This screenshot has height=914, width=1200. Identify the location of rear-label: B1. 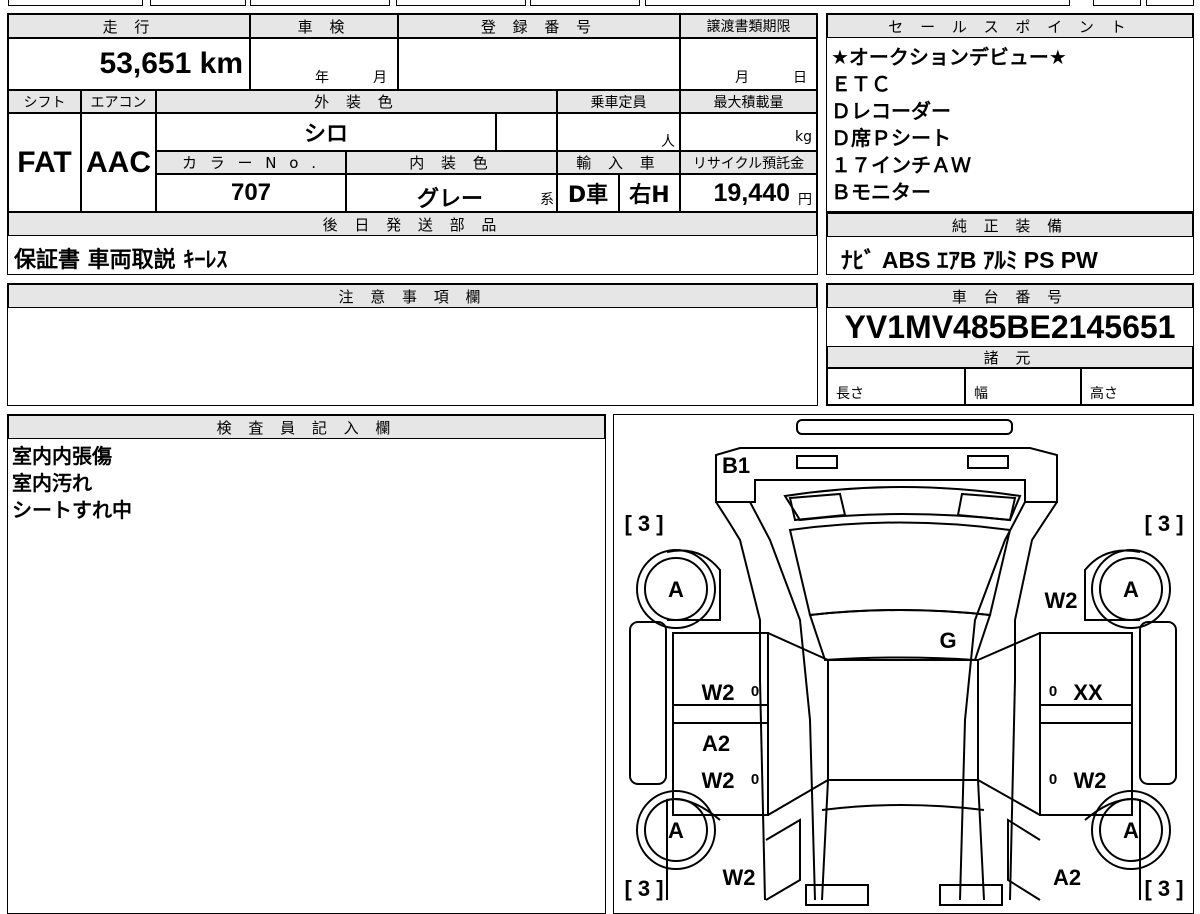
(735, 465).